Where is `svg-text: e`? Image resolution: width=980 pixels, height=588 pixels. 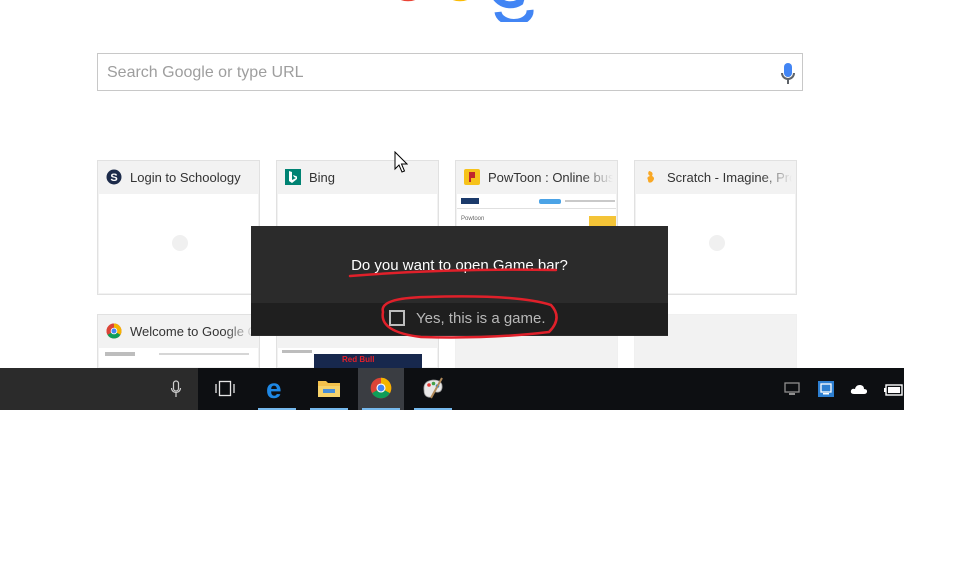 svg-text: e is located at coordinates (274, 388).